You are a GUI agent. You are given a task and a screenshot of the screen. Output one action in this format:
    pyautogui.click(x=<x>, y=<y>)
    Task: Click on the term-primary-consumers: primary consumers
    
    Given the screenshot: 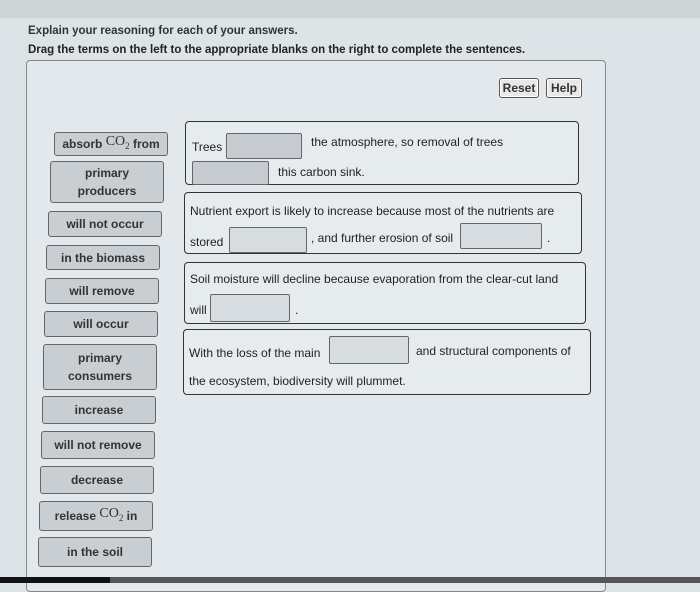 What is the action you would take?
    pyautogui.click(x=100, y=367)
    